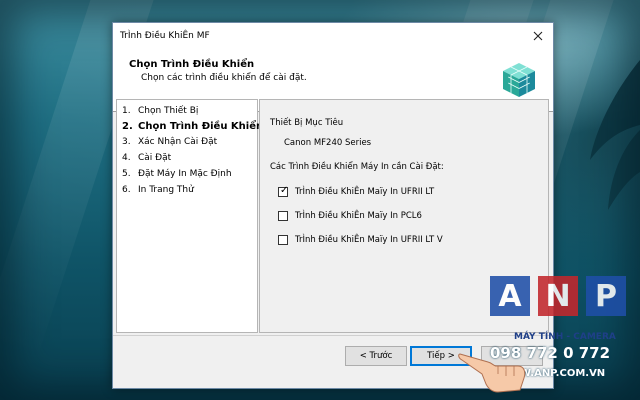 The image size is (640, 400). Describe the element at coordinates (519, 80) in the screenshot. I see `cube-logo-icon` at that location.